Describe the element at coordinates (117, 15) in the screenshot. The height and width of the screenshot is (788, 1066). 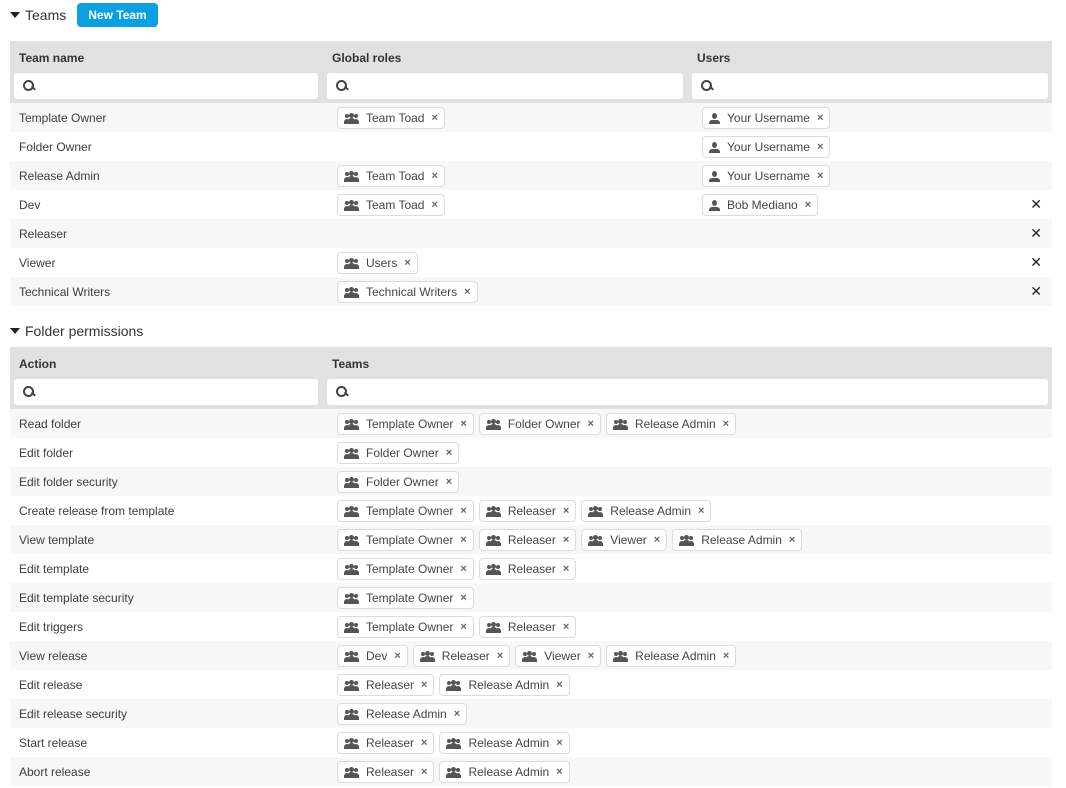
I see `new-team-button: New Team` at that location.